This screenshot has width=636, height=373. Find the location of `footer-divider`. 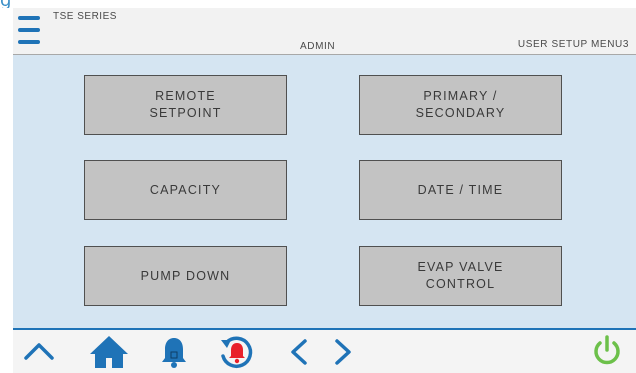

footer-divider is located at coordinates (324, 329).